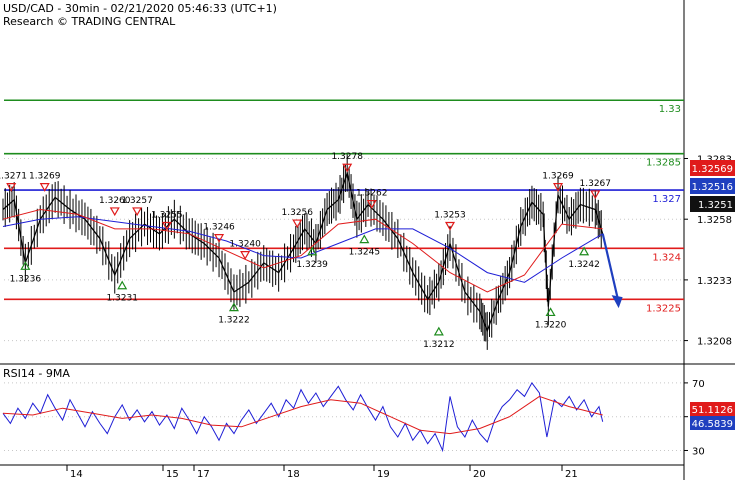  I want to click on high-label-12: 1.3267, so click(596, 184).